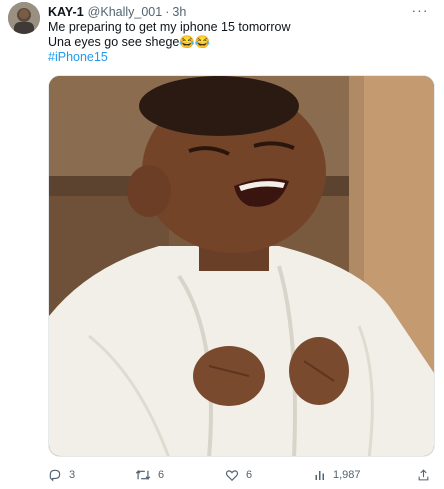 The image size is (444, 489). I want to click on author-name: KAY-1, so click(66, 12).